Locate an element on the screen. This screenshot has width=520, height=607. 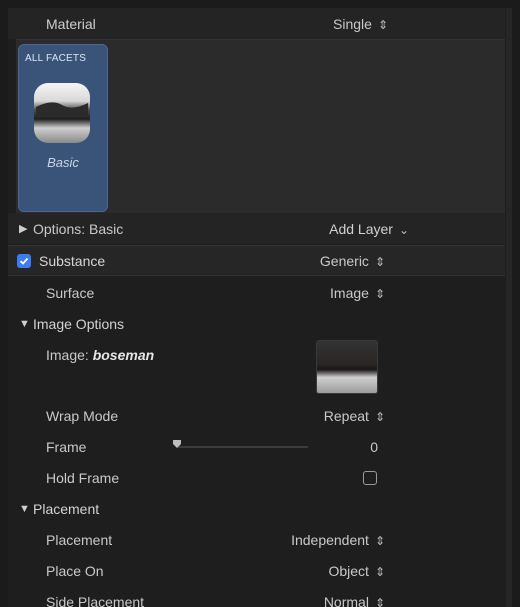
substance-row: Substance Generic ⇕ is located at coordinates (256, 260).